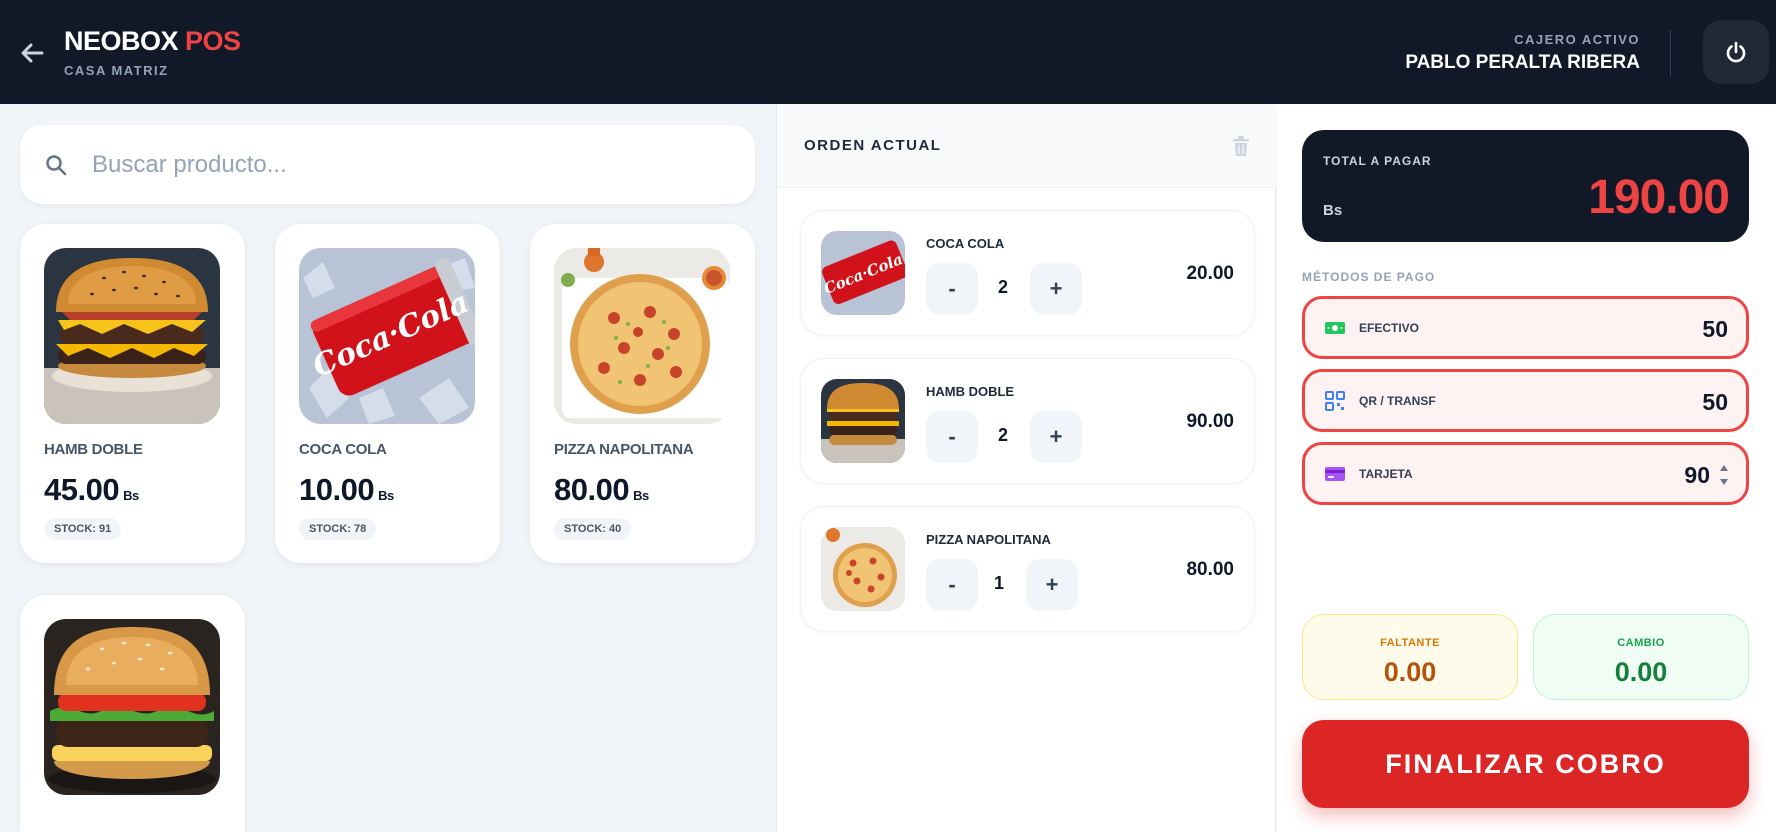 This screenshot has height=832, width=1776. Describe the element at coordinates (1641, 643) in the screenshot. I see `change-label: CAMBIO` at that location.